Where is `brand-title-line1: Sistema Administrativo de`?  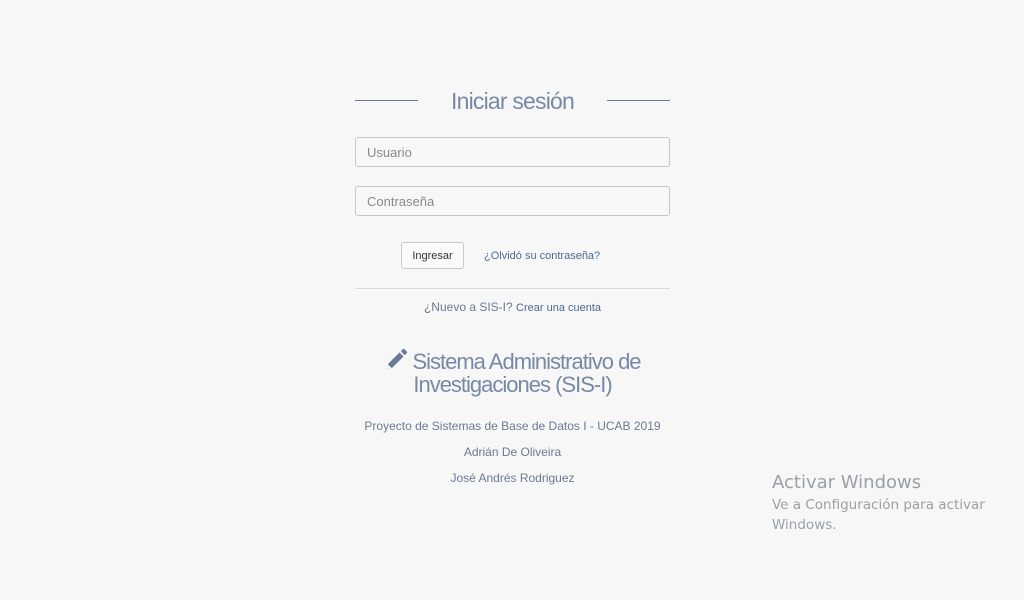
brand-title-line1: Sistema Administrativo de is located at coordinates (526, 361).